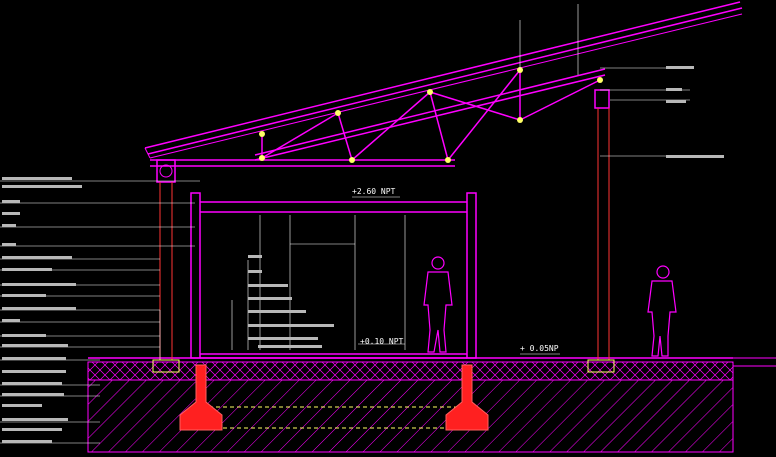  I want to click on room-interior-lines, so click(332, 282).